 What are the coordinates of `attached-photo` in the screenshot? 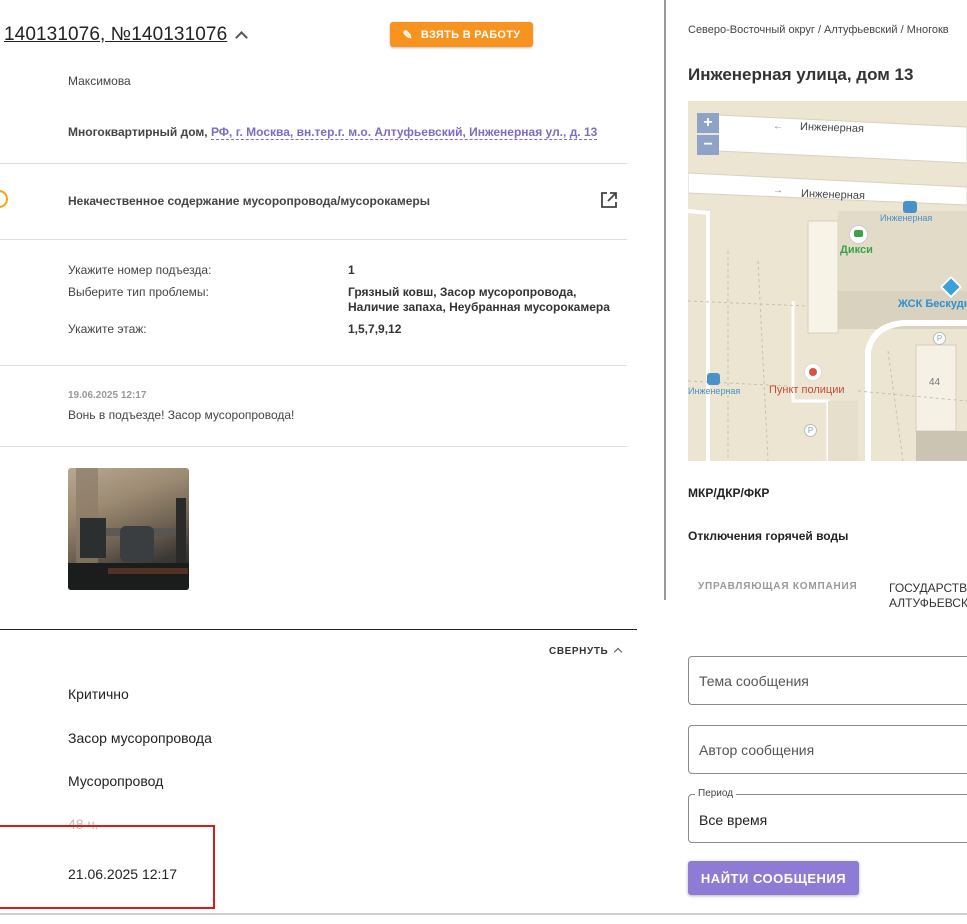 It's located at (128, 529).